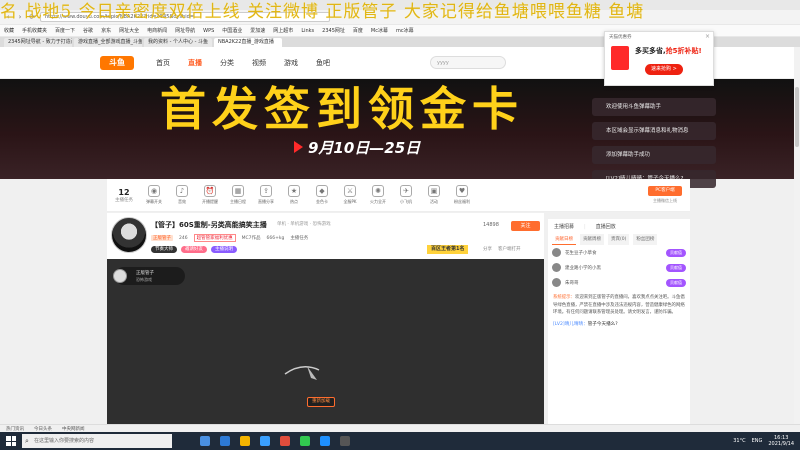  I want to click on share-actions: 分享 客户端打开, so click(502, 249).